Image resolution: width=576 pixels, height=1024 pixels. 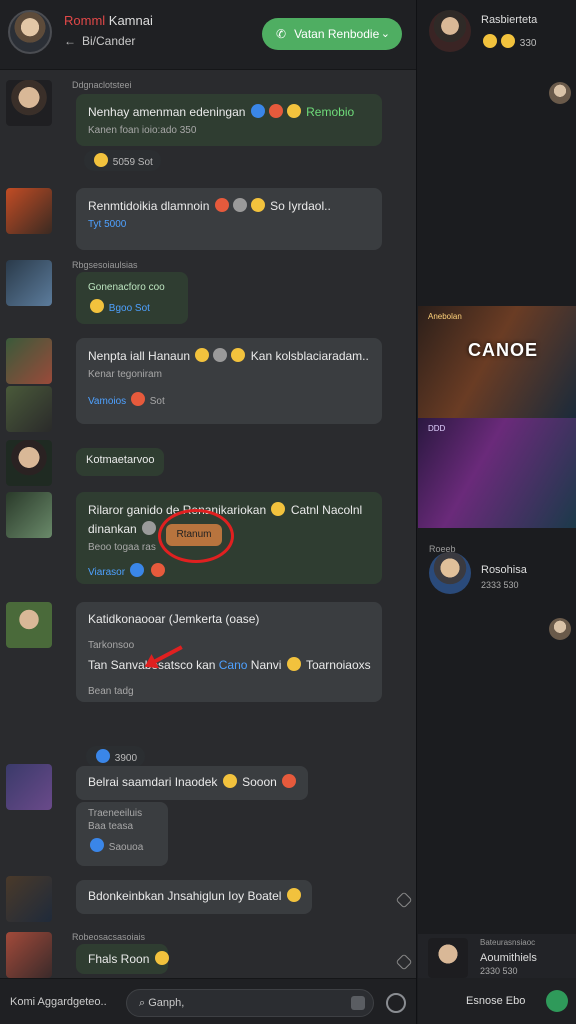 I want to click on side-card: Roeeb Rosohisa 2333 530, so click(x=499, y=569).